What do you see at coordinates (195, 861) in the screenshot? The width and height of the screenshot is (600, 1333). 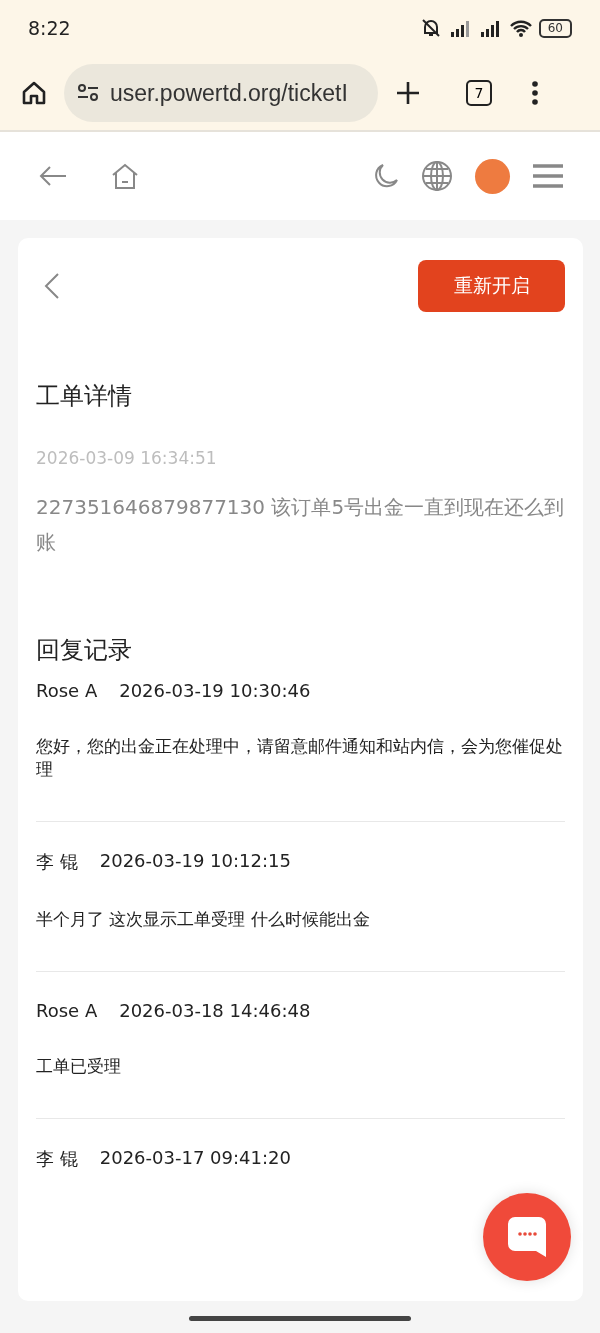 I see `reply-time: 2026-03-19 10:12:15` at bounding box center [195, 861].